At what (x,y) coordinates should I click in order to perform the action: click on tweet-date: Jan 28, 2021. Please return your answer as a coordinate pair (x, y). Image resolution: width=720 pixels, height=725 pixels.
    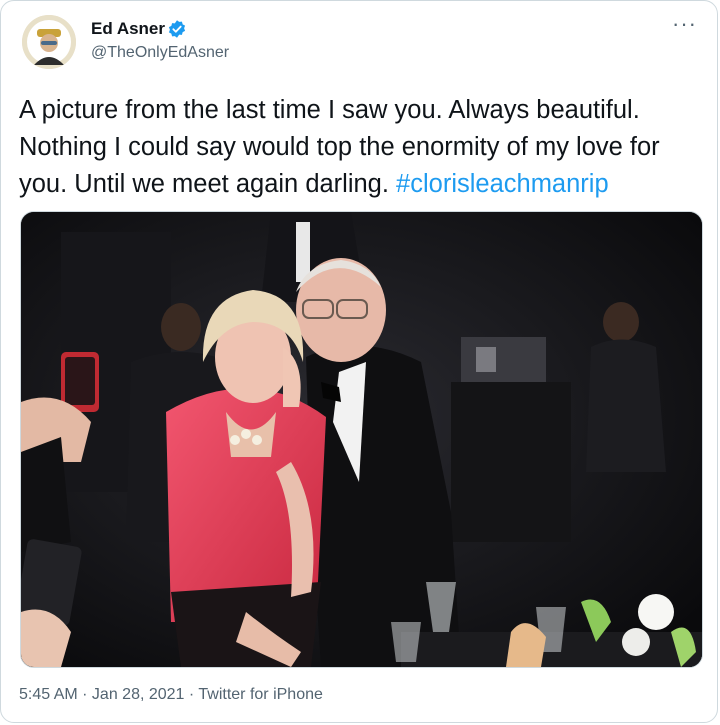
    Looking at the image, I should click on (138, 694).